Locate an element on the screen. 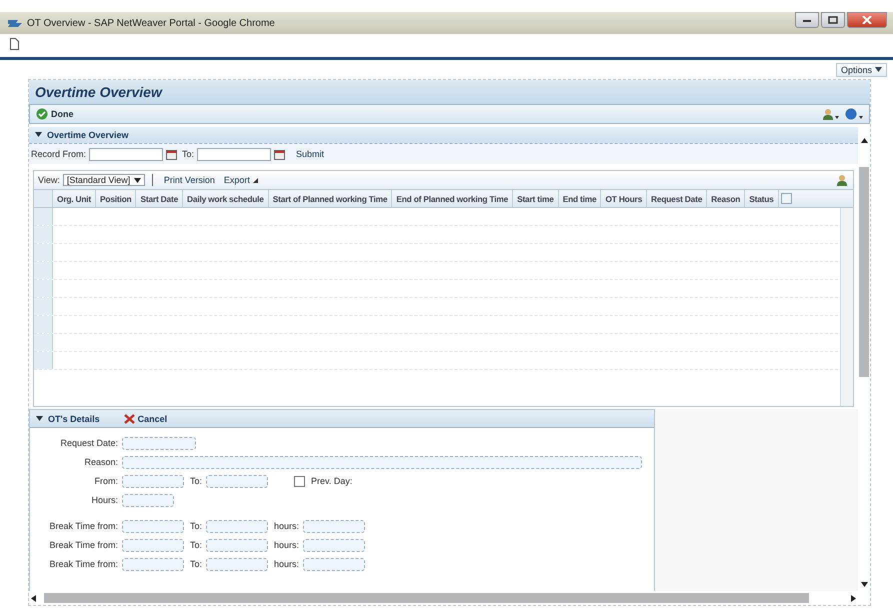 Image resolution: width=893 pixels, height=610 pixels. column-header: Position is located at coordinates (116, 198).